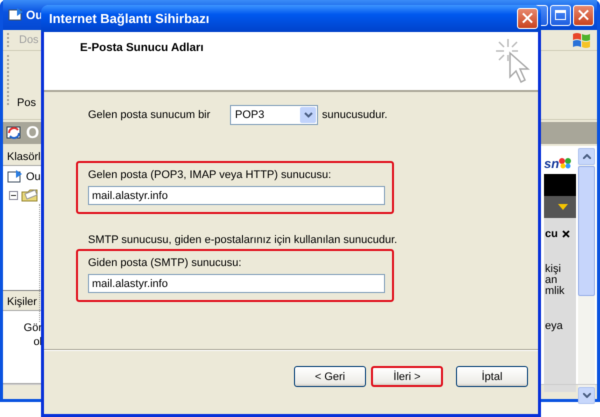 The width and height of the screenshot is (600, 417). Describe the element at coordinates (551, 280) in the screenshot. I see `panel-text: an` at that location.